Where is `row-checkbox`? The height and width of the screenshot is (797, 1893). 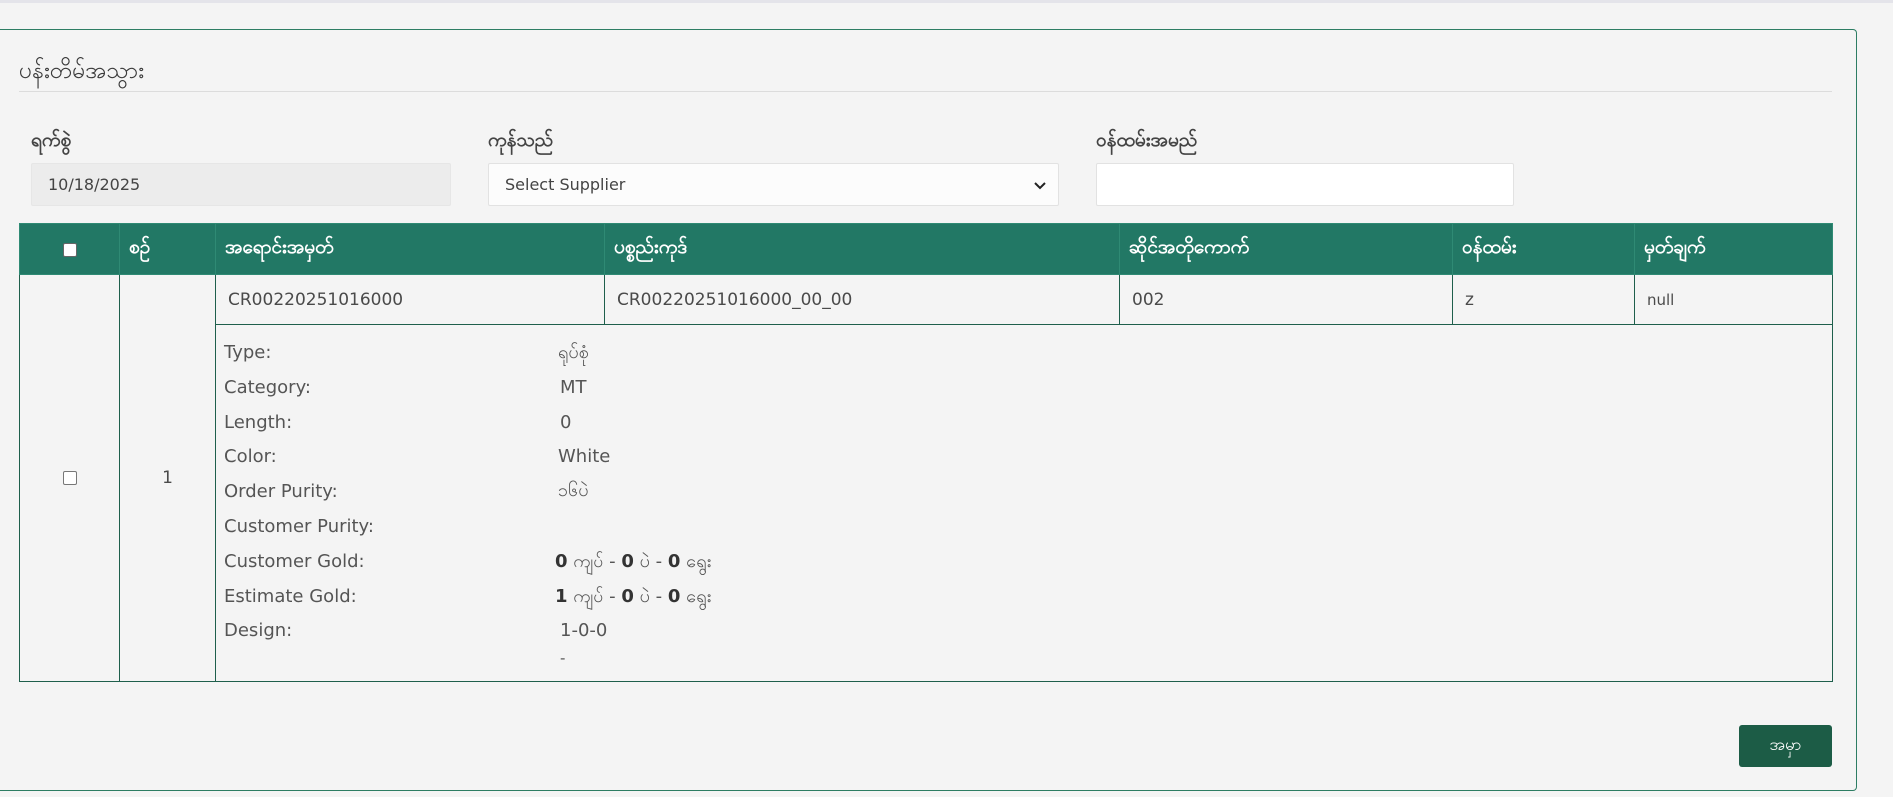
row-checkbox is located at coordinates (69, 478).